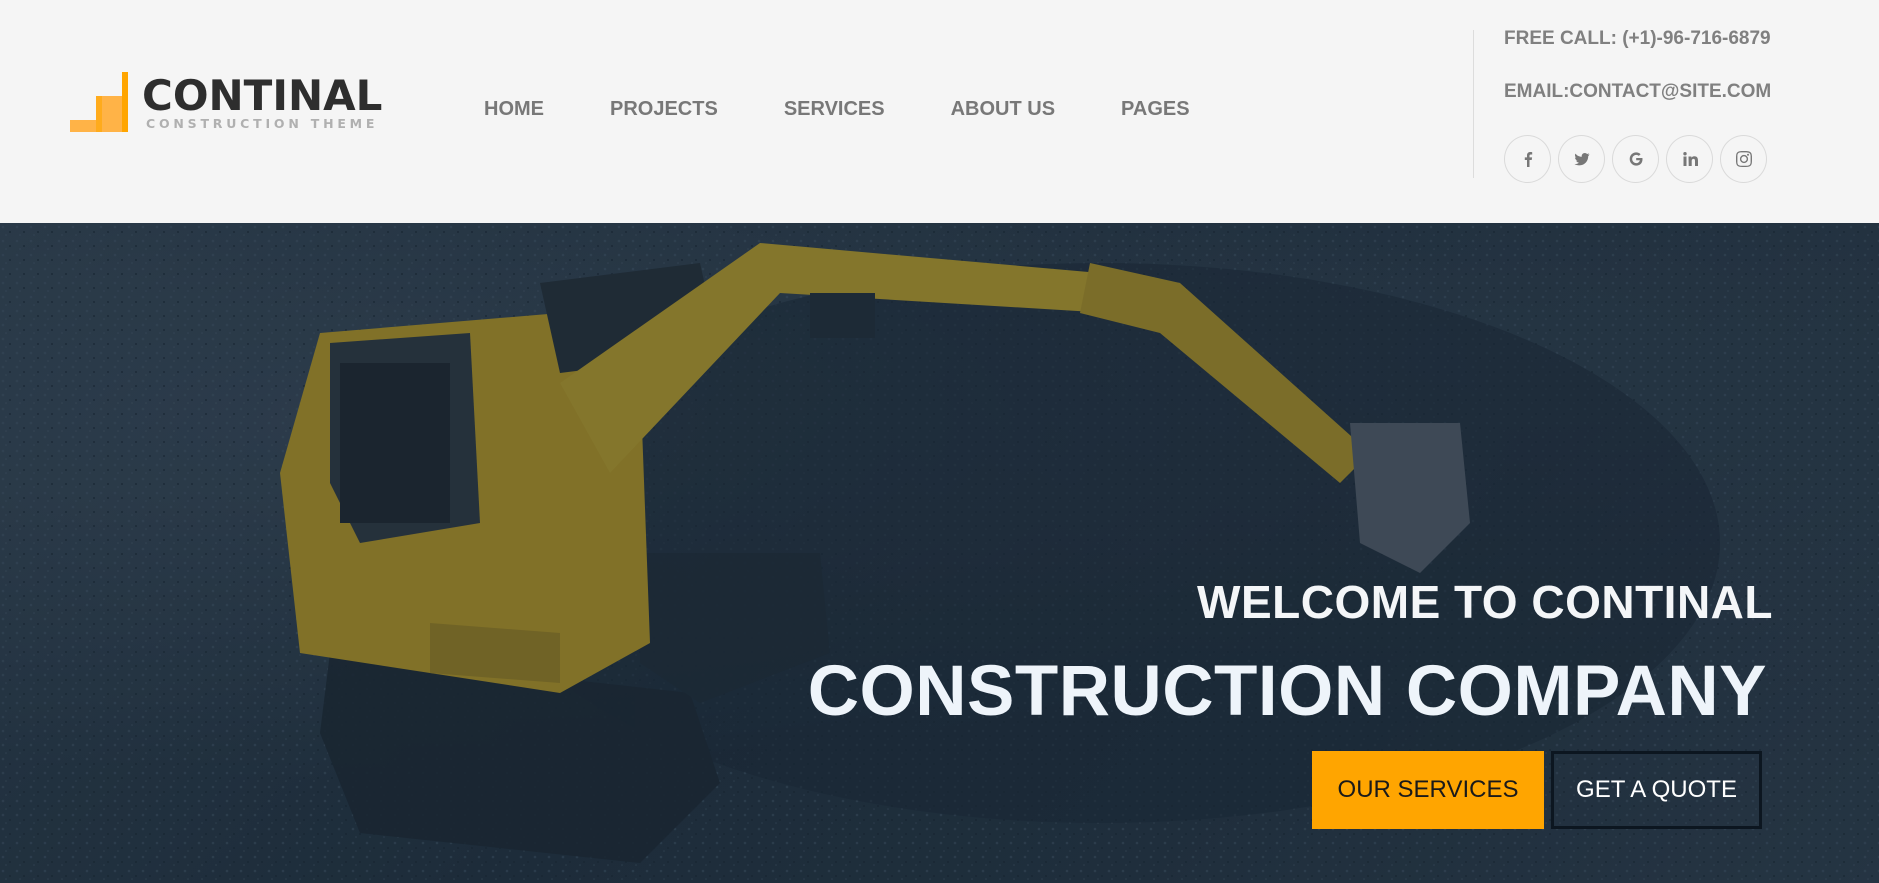 Image resolution: width=1879 pixels, height=883 pixels. What do you see at coordinates (1485, 602) in the screenshot?
I see `hero-welcome-text: WELCOME TO CONTINAL` at bounding box center [1485, 602].